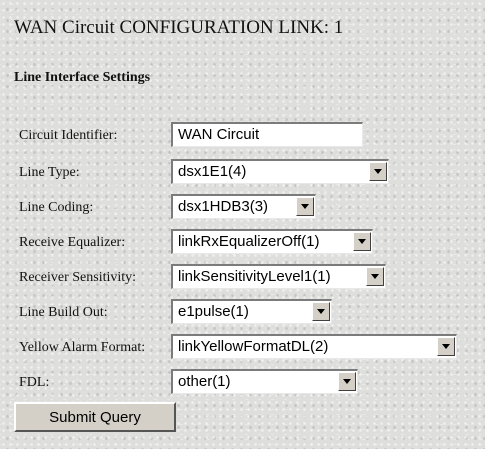  I want to click on receive-equalizer-label: Receive Equalizer:, so click(72, 242).